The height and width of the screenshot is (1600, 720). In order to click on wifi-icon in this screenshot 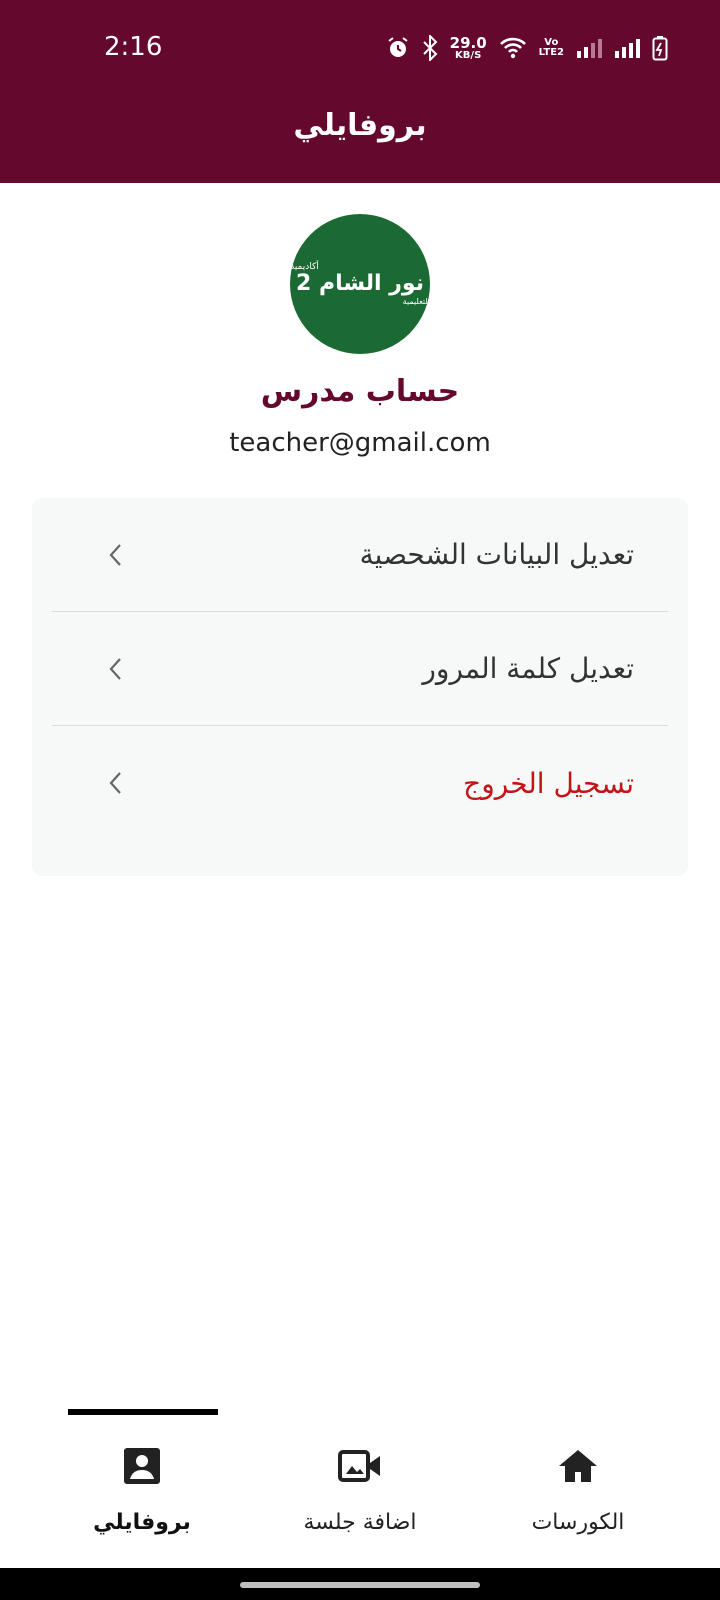, I will do `click(513, 48)`.